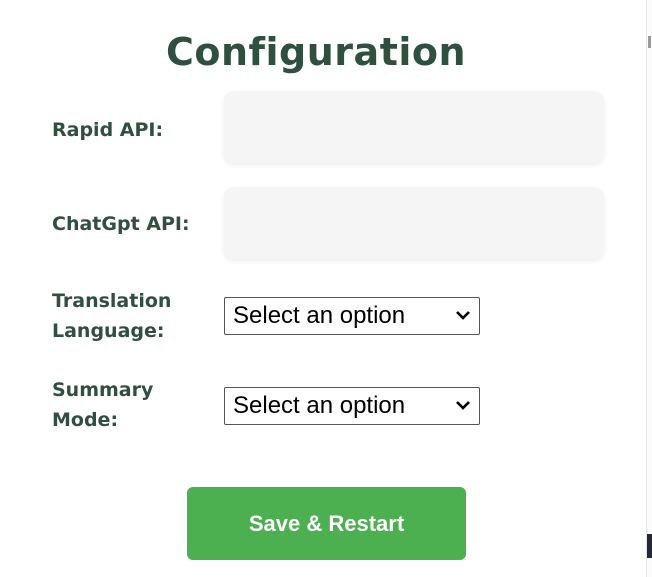 The height and width of the screenshot is (577, 652). What do you see at coordinates (108, 130) in the screenshot?
I see `rapid-api-label: Rapid API:` at bounding box center [108, 130].